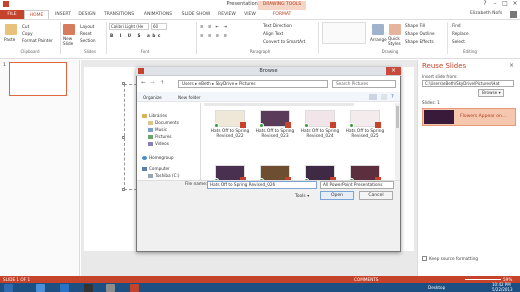 Image resolution: width=520 pixels, height=292 pixels. Describe the element at coordinates (69, 29) in the screenshot. I see `new-slide-icon` at that location.